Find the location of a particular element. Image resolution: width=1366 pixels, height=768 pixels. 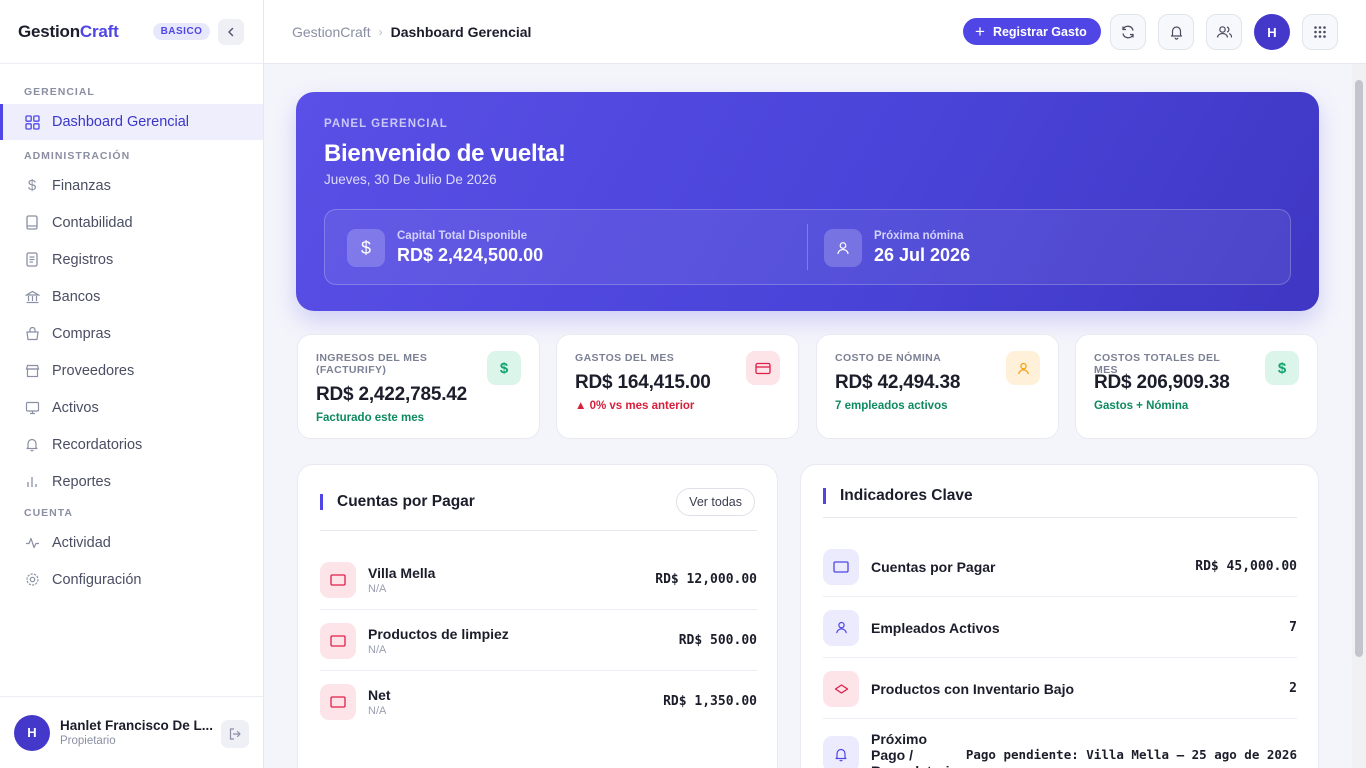

sidebar-item-configuracion: Configuración is located at coordinates (131, 579).